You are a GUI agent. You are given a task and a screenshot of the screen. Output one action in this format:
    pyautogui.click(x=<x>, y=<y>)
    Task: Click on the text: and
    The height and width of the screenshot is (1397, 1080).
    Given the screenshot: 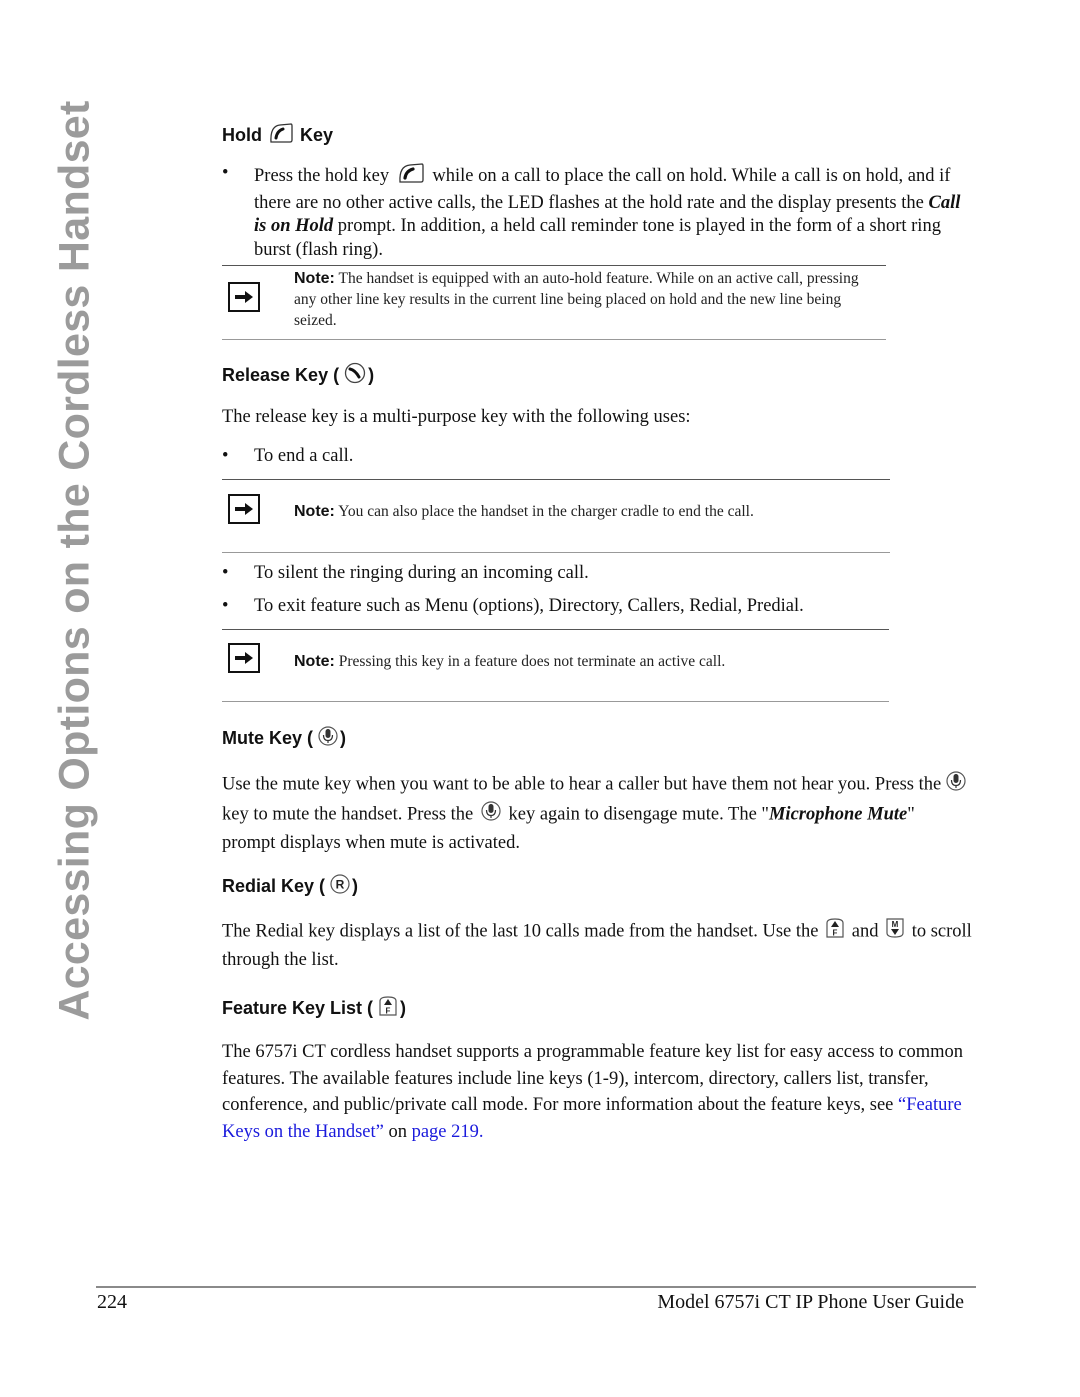 What is the action you would take?
    pyautogui.click(x=865, y=931)
    